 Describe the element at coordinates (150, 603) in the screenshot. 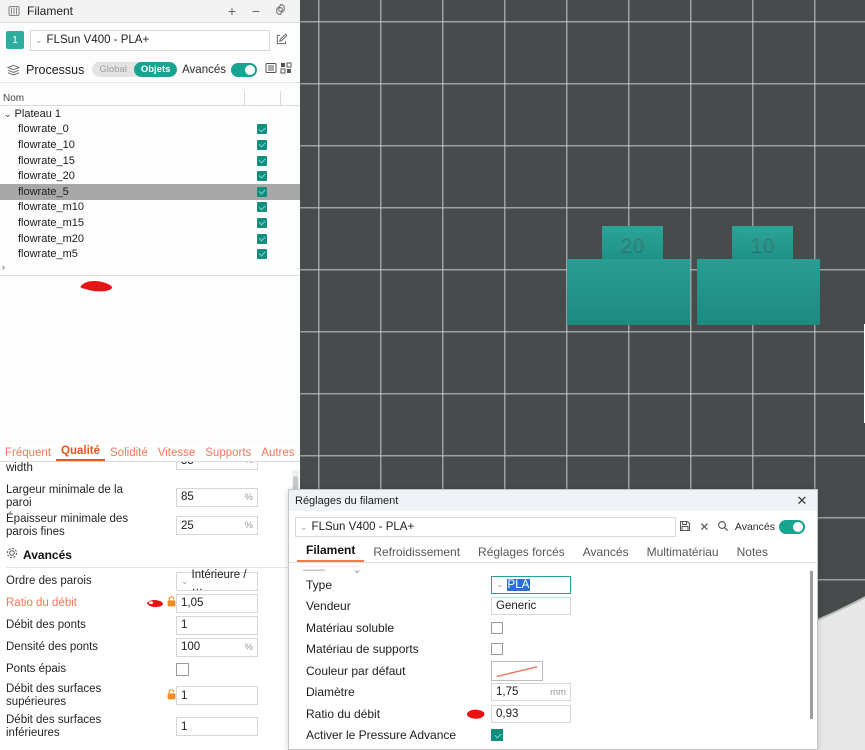

I see `parameter-row: Ratio du débit 1,05` at that location.